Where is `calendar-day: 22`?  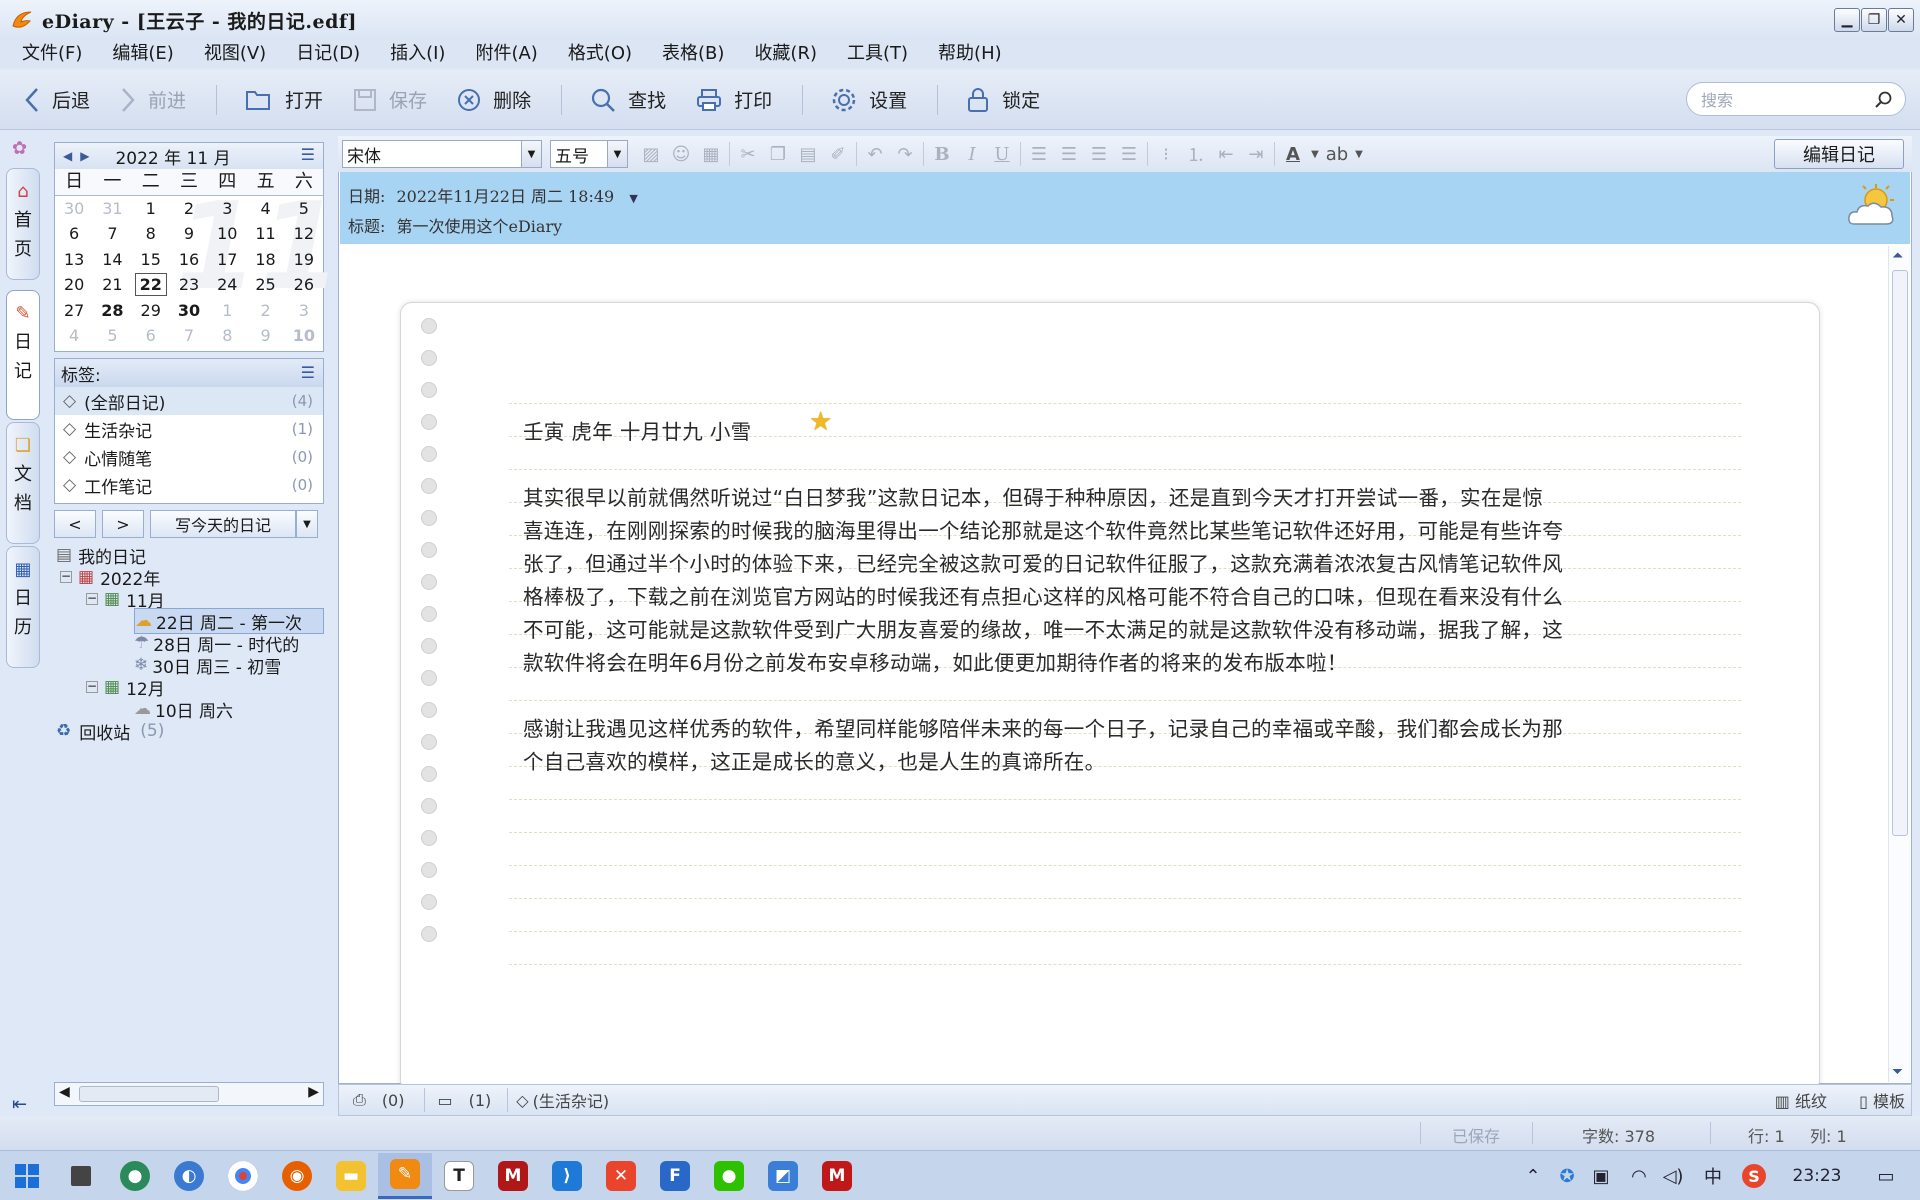 calendar-day: 22 is located at coordinates (150, 284).